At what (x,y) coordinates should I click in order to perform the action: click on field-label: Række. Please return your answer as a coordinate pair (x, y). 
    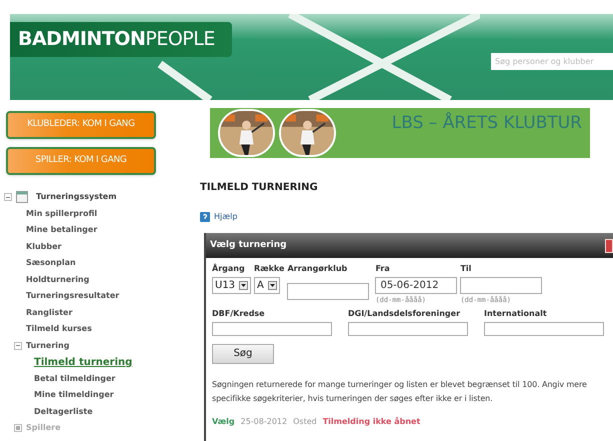
    Looking at the image, I should click on (269, 269).